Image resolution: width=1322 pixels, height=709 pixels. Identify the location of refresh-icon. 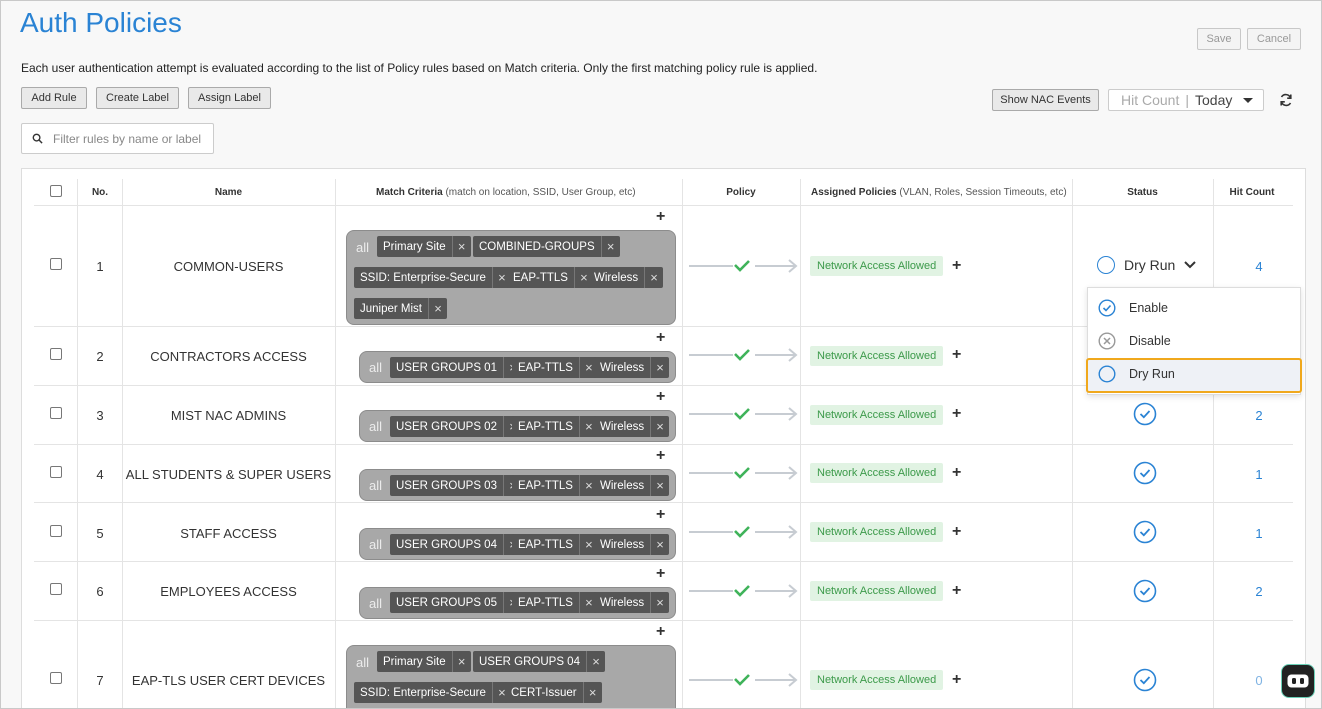
(1286, 100).